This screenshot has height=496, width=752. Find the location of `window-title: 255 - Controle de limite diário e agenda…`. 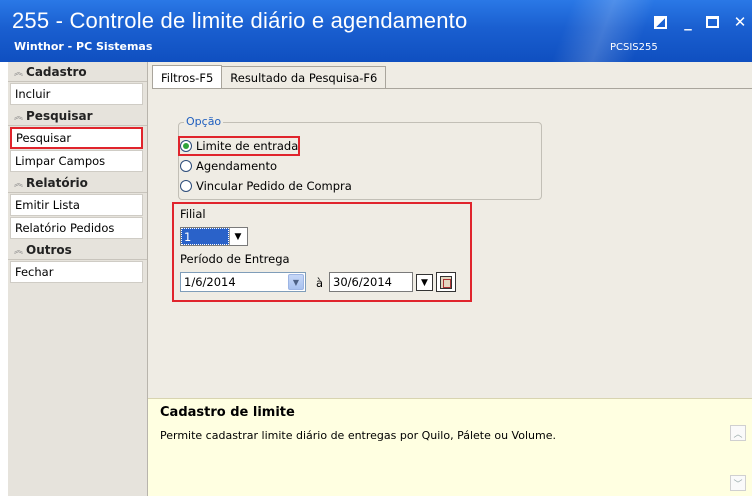

window-title: 255 - Controle de limite diário e agenda… is located at coordinates (240, 20).